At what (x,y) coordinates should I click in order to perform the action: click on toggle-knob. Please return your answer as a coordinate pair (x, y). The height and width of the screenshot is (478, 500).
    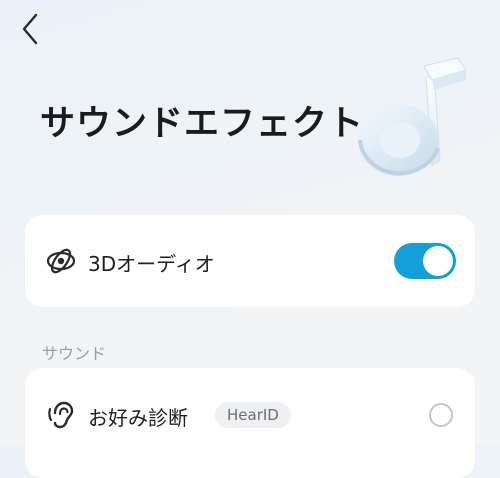
    Looking at the image, I should click on (438, 261).